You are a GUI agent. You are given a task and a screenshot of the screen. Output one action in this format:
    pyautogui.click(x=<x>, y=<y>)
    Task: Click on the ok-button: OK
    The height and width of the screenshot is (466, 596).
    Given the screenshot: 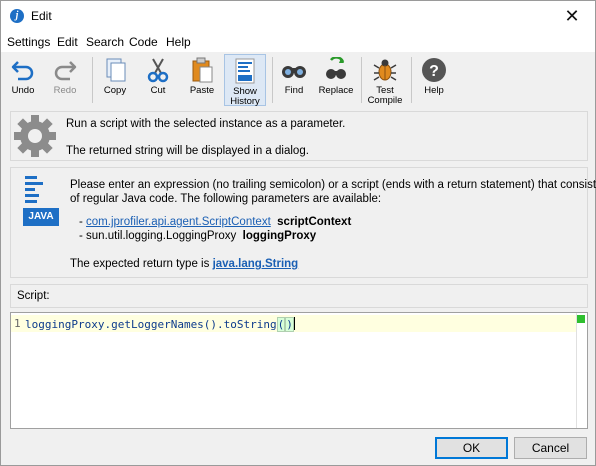 What is the action you would take?
    pyautogui.click(x=471, y=448)
    